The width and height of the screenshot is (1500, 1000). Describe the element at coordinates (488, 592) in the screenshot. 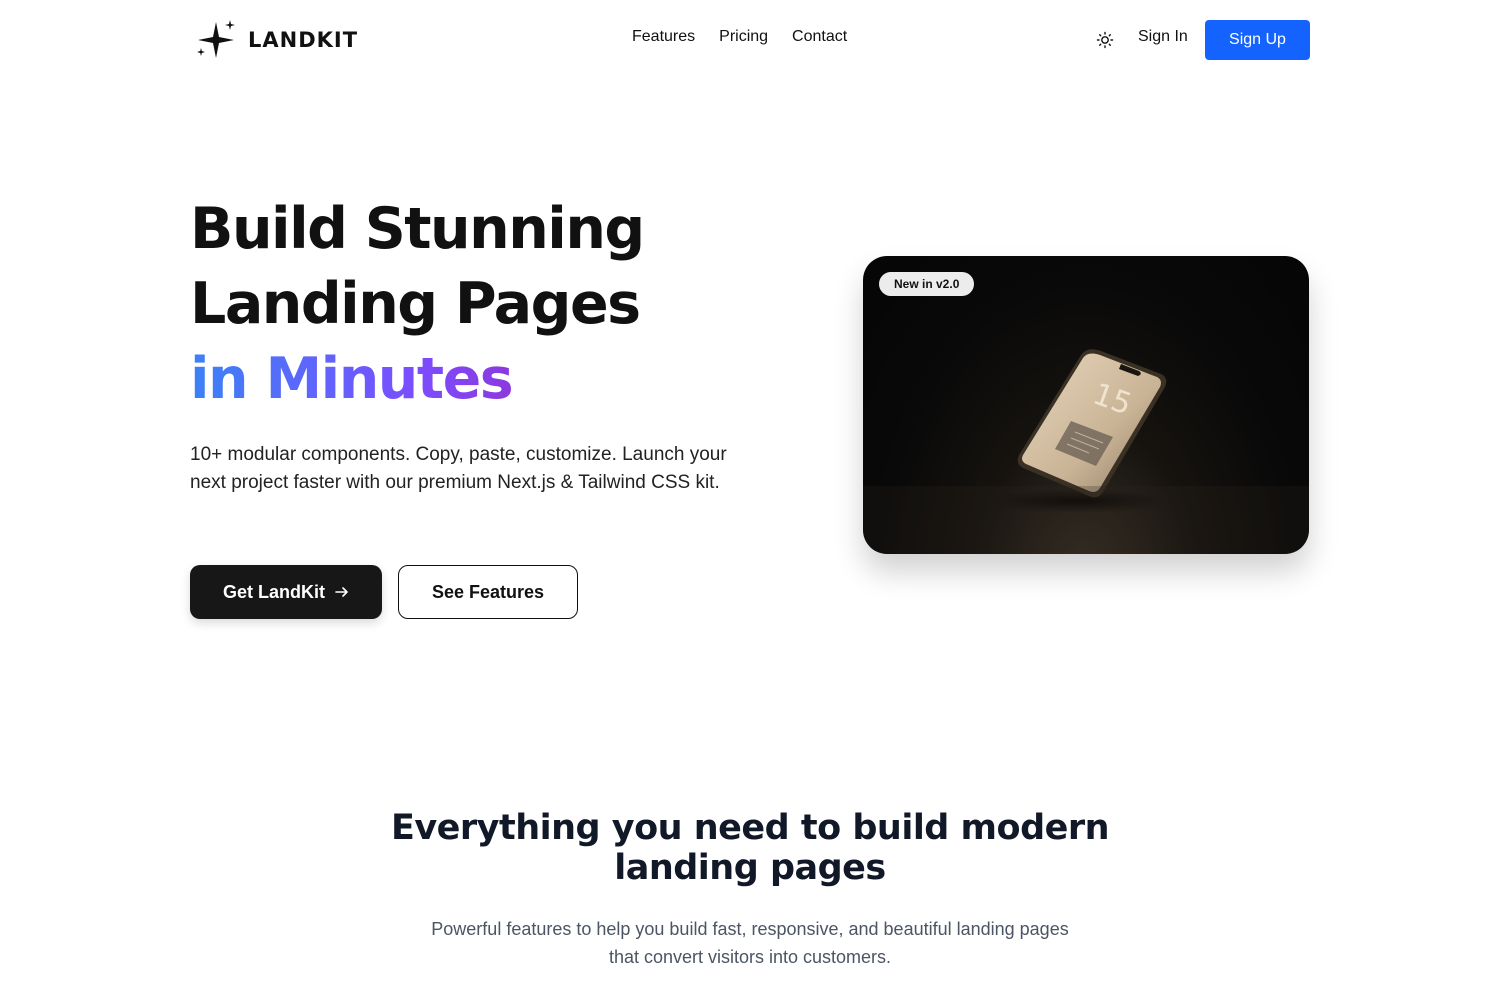

I see `see-features-button: See Features` at that location.